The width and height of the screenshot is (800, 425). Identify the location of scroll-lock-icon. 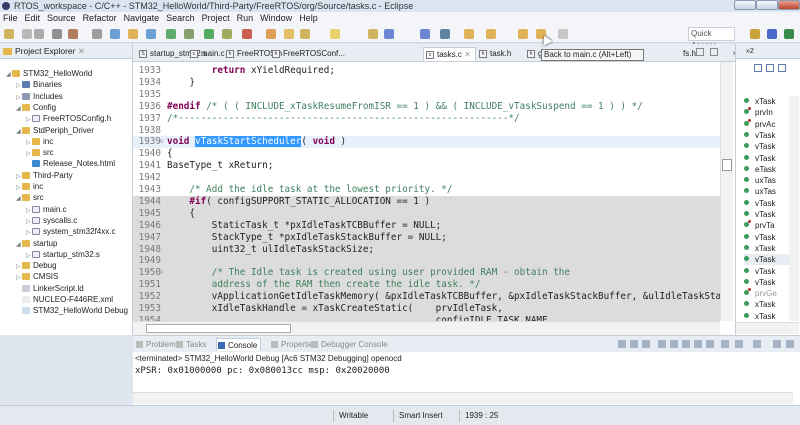
(674, 344).